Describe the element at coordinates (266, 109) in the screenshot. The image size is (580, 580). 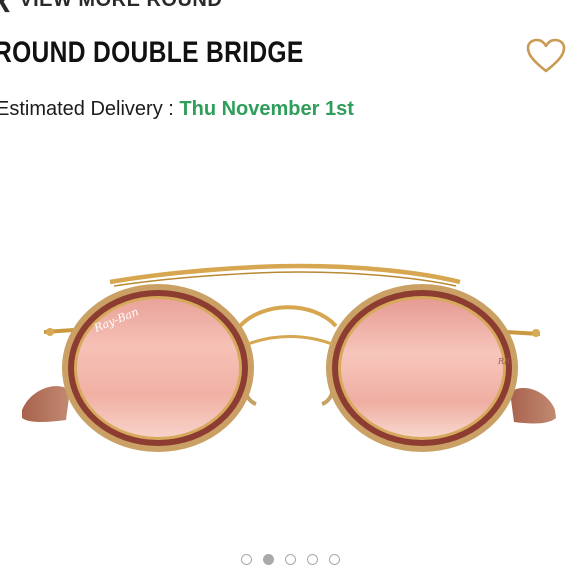
I see `delivery-date: Thu November 1st` at that location.